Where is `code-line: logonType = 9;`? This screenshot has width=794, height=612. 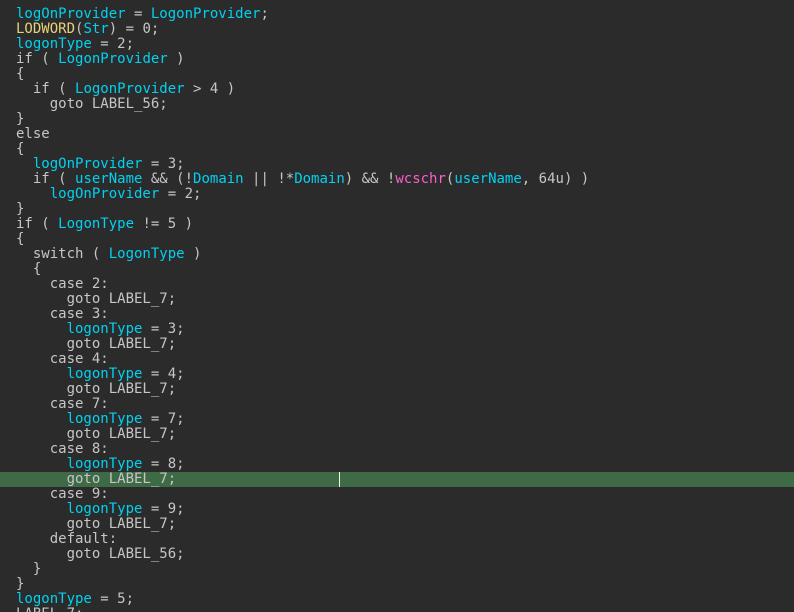 code-line: logonType = 9; is located at coordinates (397, 509).